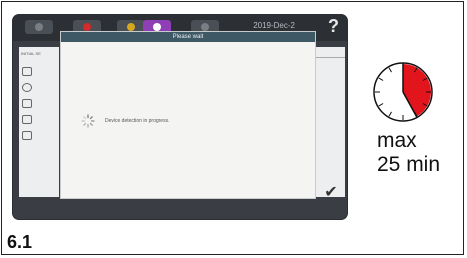  Describe the element at coordinates (330, 57) in the screenshot. I see `divider` at that location.